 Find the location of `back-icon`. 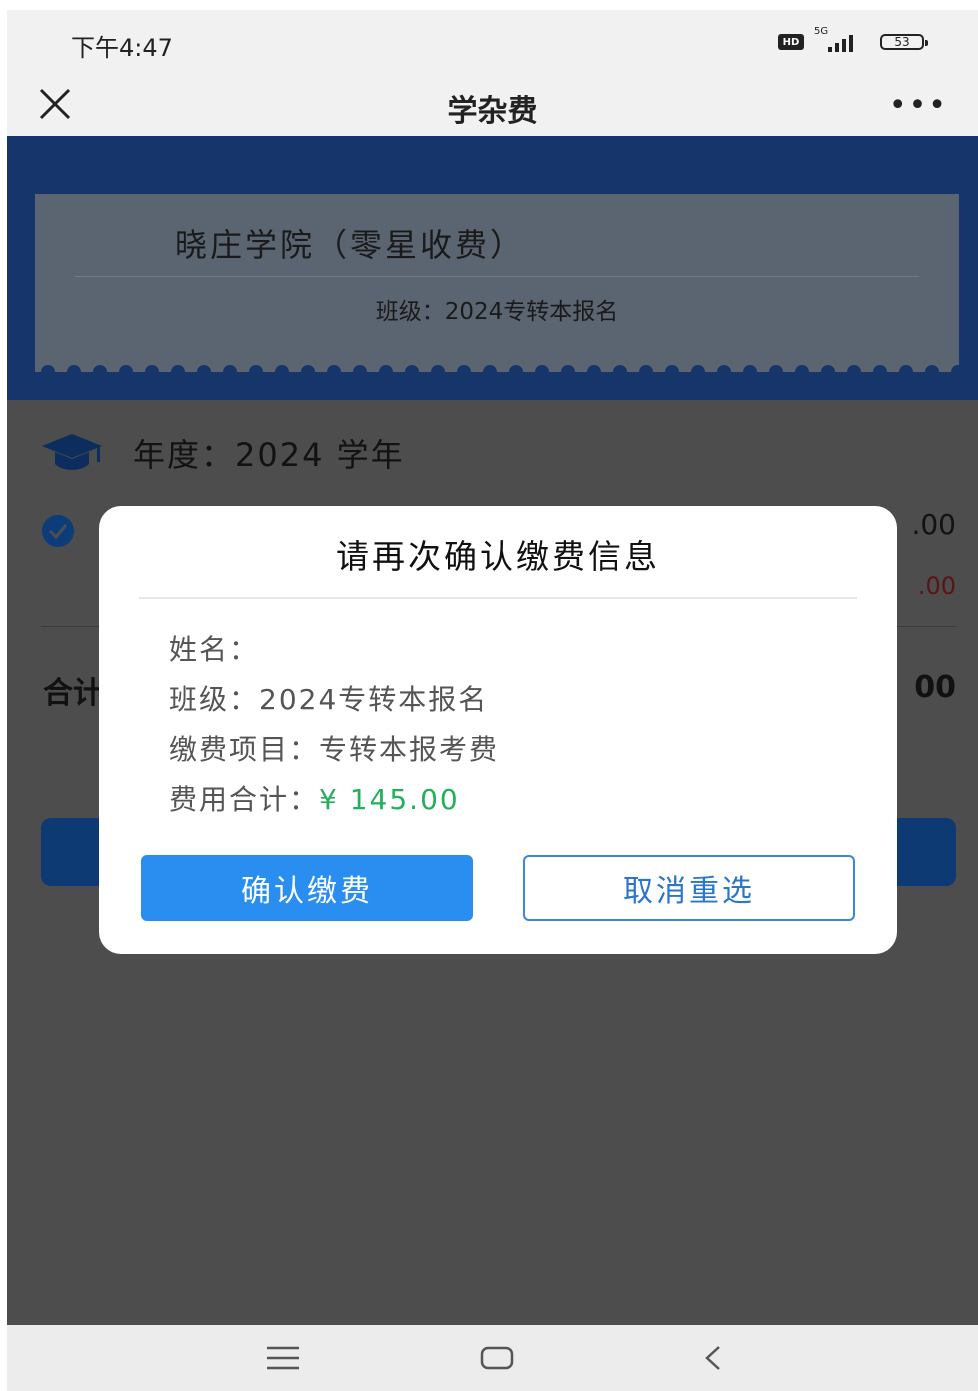

back-icon is located at coordinates (713, 1358).